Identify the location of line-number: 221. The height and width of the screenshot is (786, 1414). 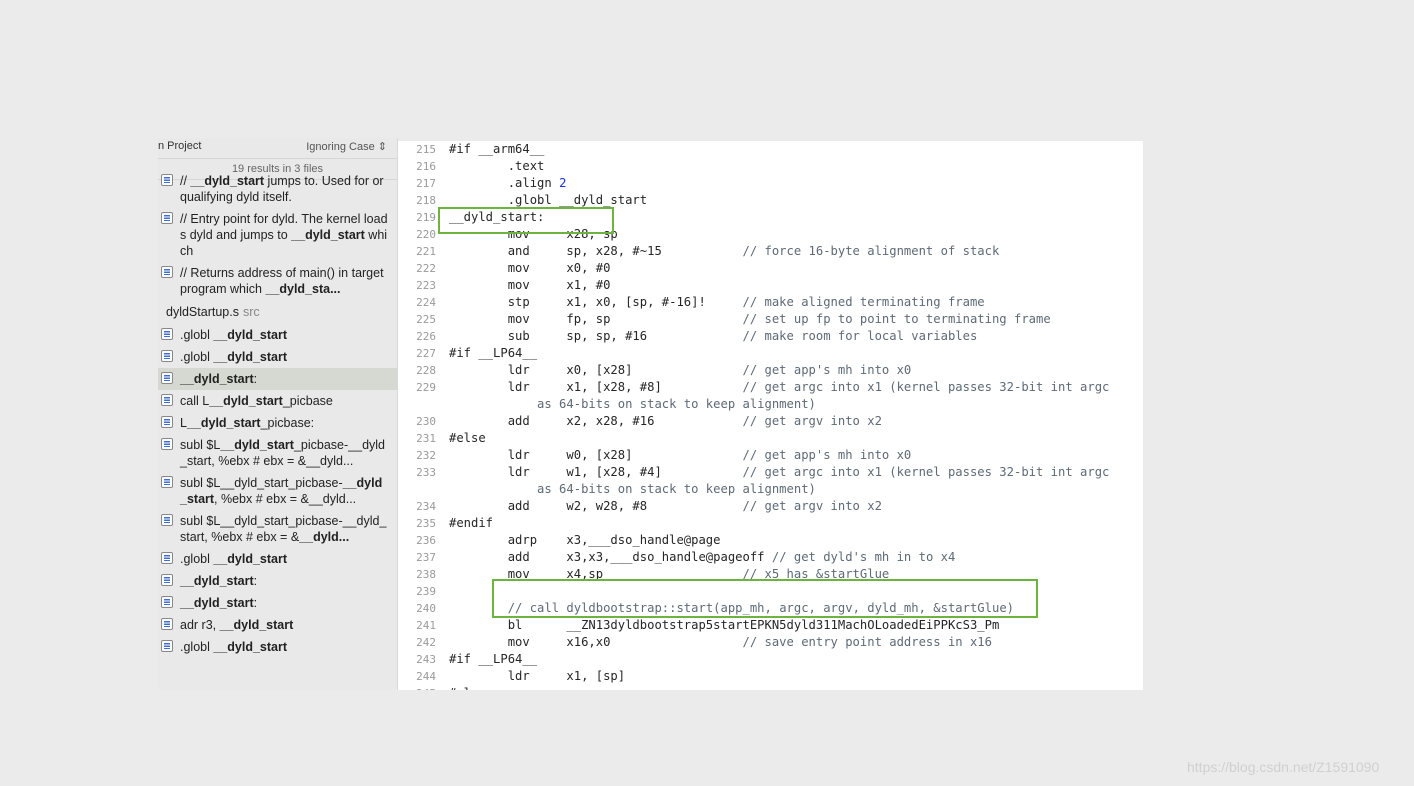
(426, 251).